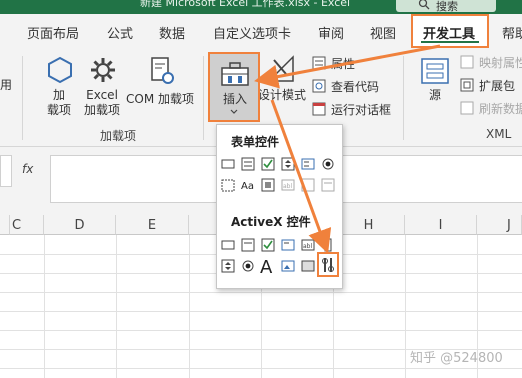 Image resolution: width=522 pixels, height=378 pixels. What do you see at coordinates (347, 66) in the screenshot?
I see `arrow-to-insert` at bounding box center [347, 66].